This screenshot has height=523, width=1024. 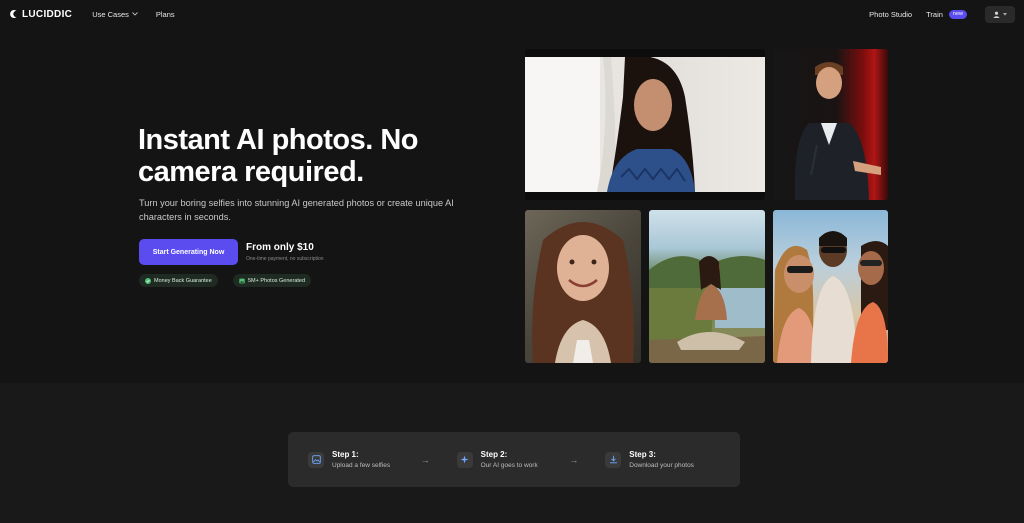 What do you see at coordinates (278, 156) in the screenshot?
I see `hero-title: Instant AI photos. No camera required.` at bounding box center [278, 156].